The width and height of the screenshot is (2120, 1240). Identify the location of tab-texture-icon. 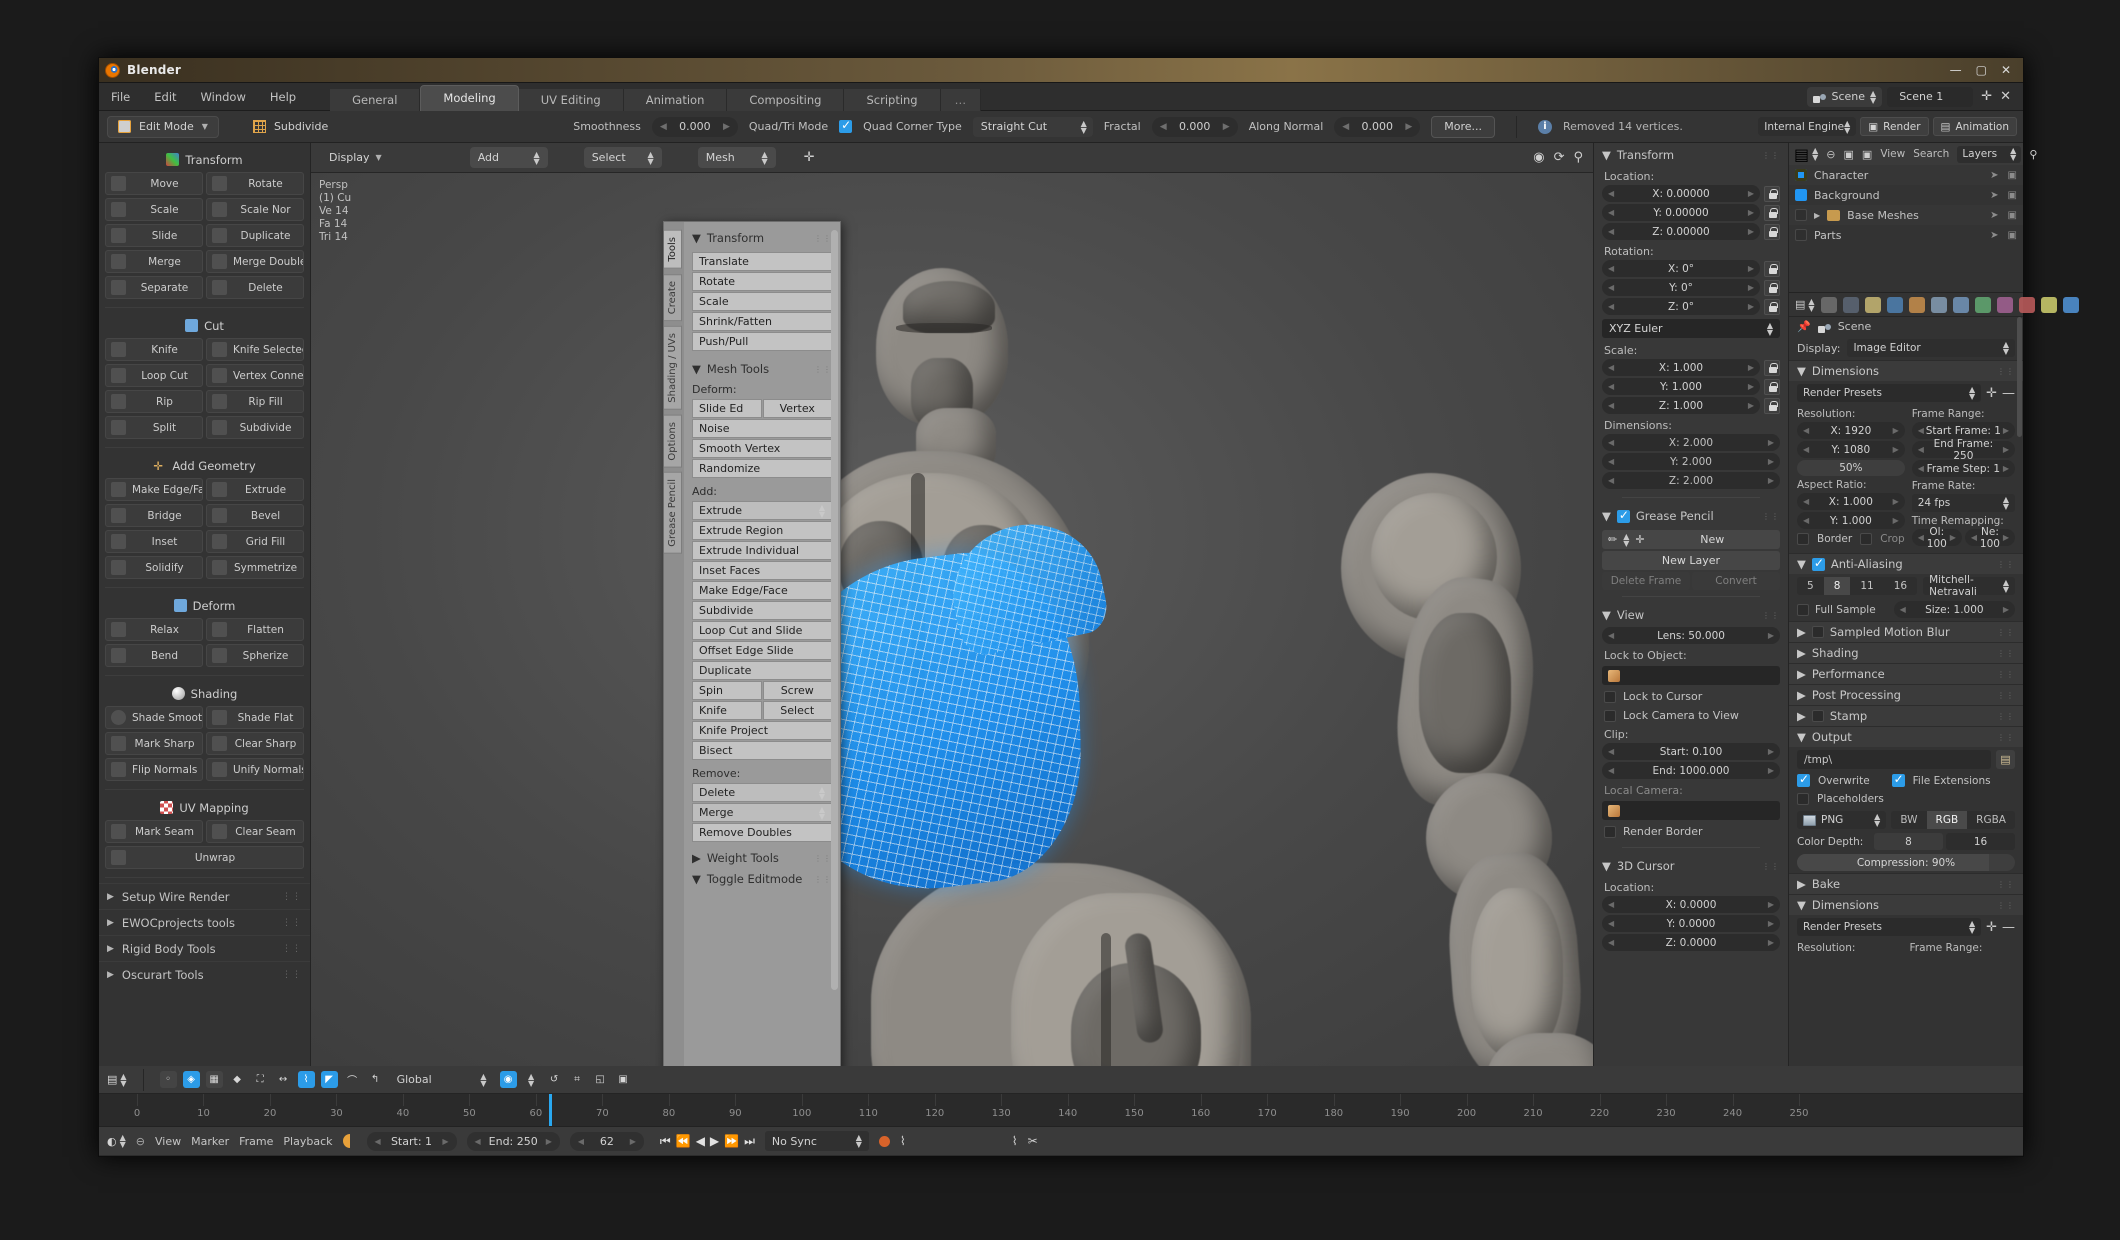
(2026, 304).